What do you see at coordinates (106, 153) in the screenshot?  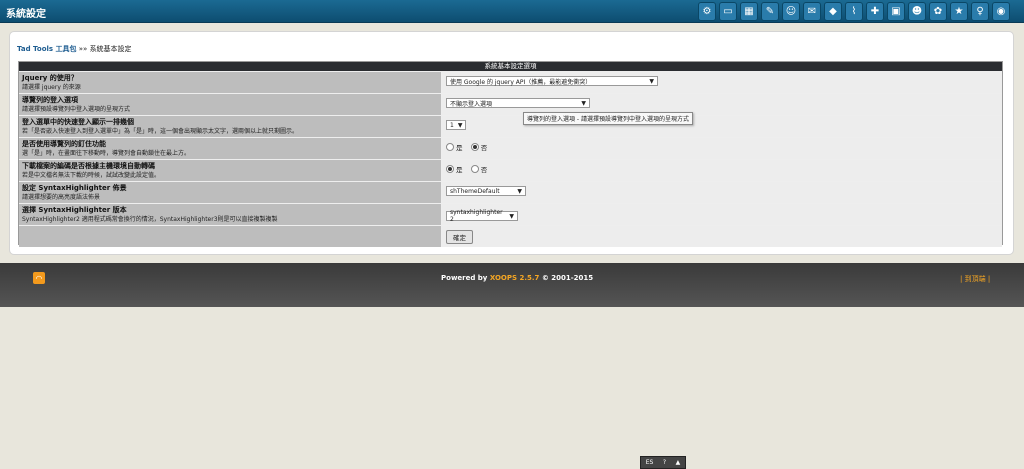 I see `row-desc: 選「是」時，在畫面往下移動時，導覽列會自動鎖住在最上方。` at bounding box center [106, 153].